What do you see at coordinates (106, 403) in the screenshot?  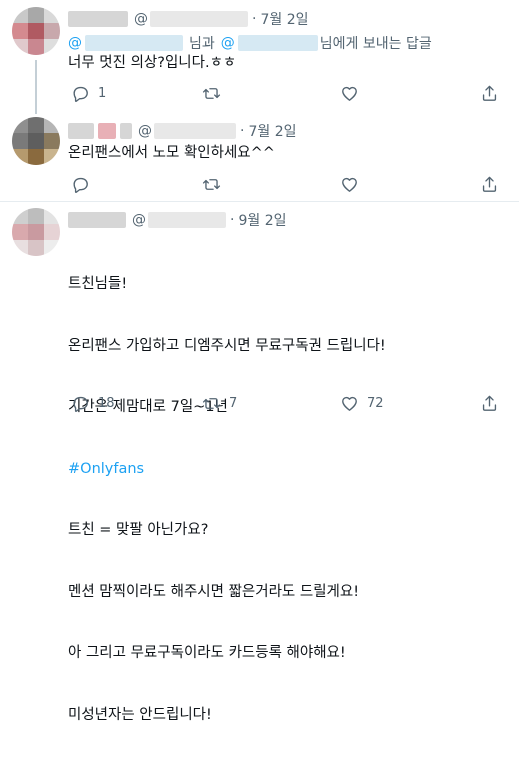 I see `reply-count: 18` at bounding box center [106, 403].